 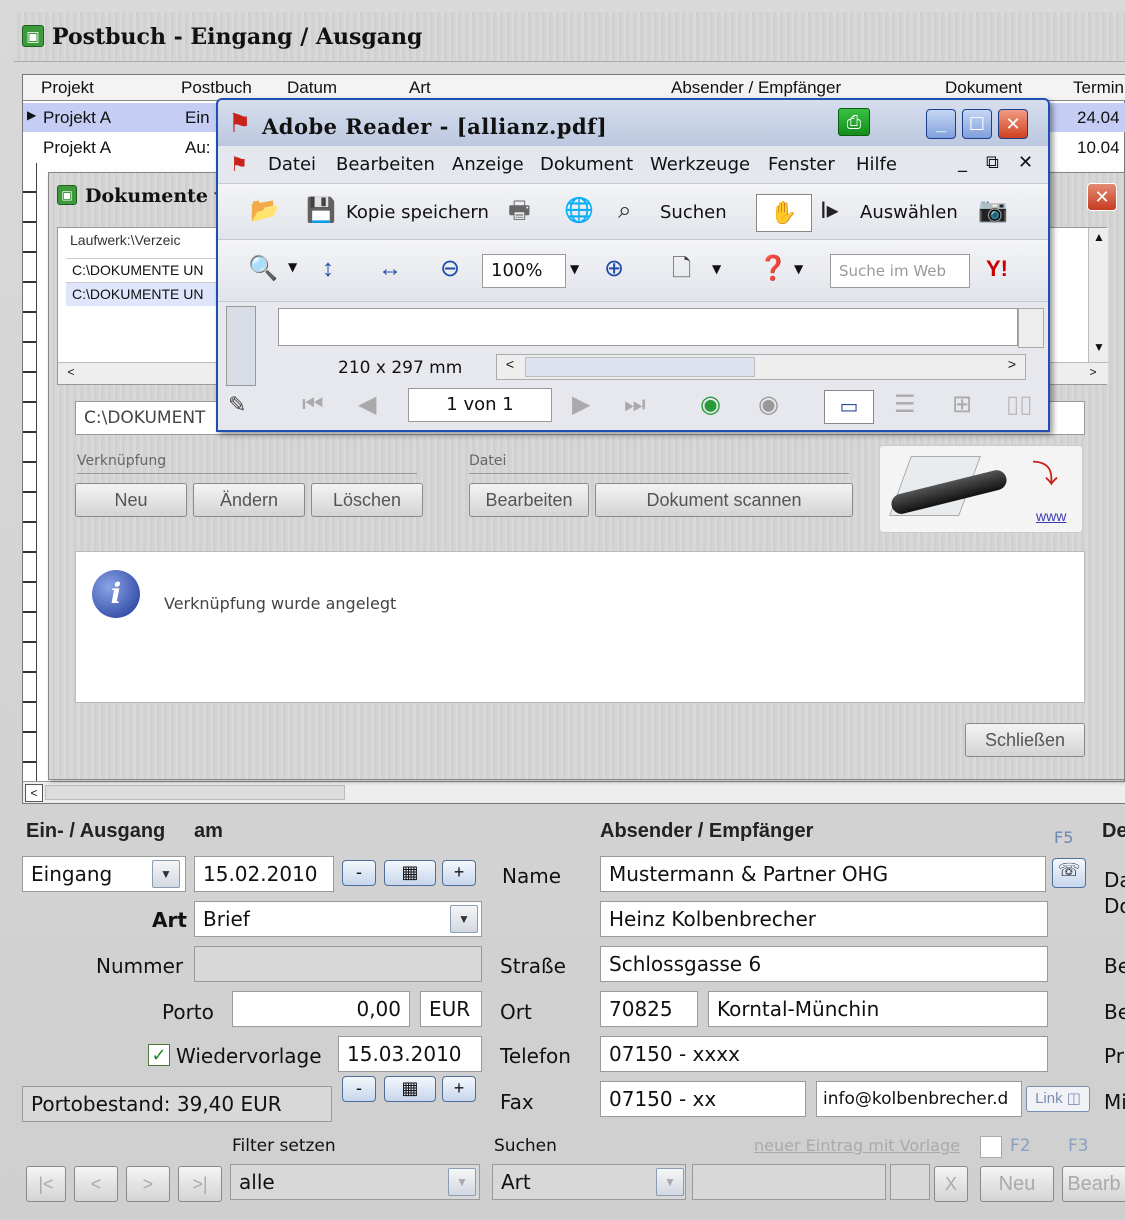 I want to click on save-copy-button: Kopie speichern, so click(x=417, y=212).